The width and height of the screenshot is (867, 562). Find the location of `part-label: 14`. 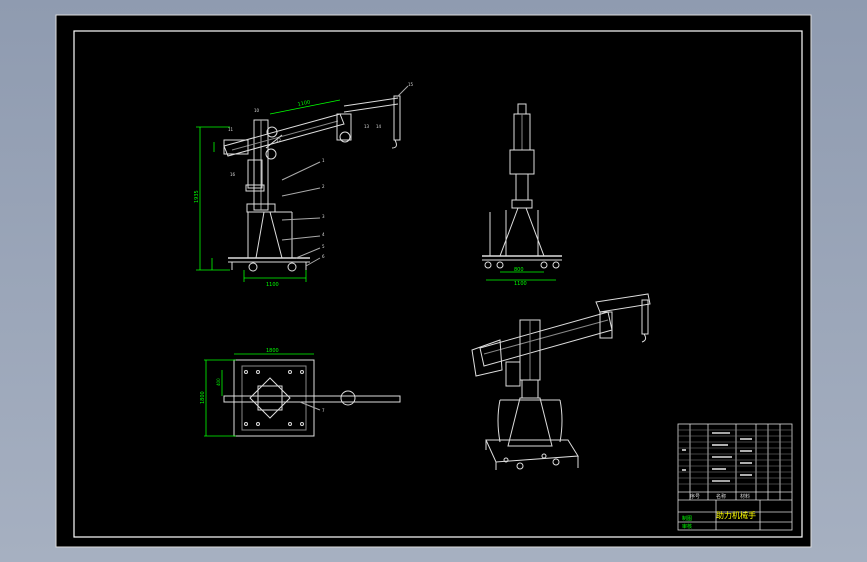

part-label: 14 is located at coordinates (379, 126).